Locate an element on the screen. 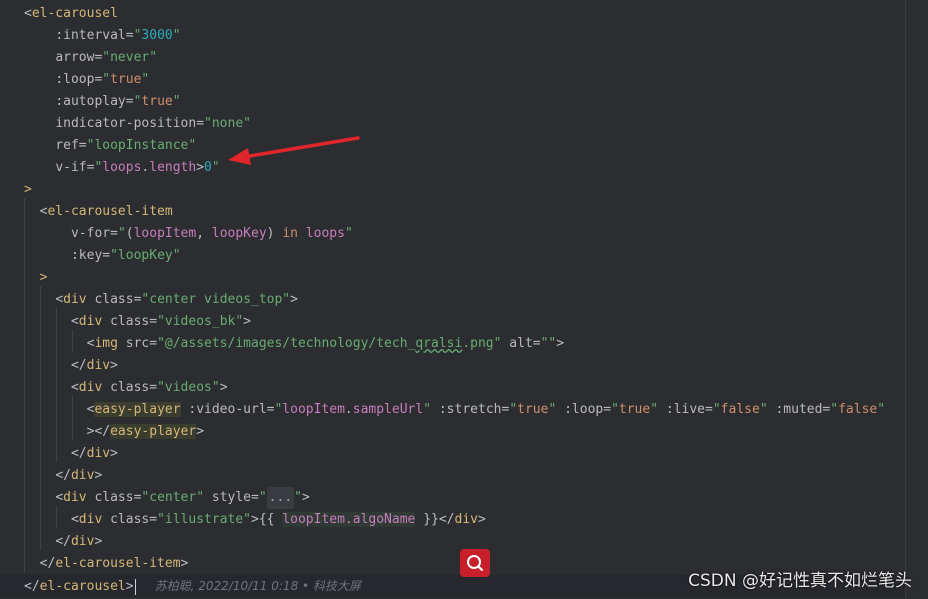 This screenshot has height=599, width=928. red-annotation-arrow is located at coordinates (294, 150).